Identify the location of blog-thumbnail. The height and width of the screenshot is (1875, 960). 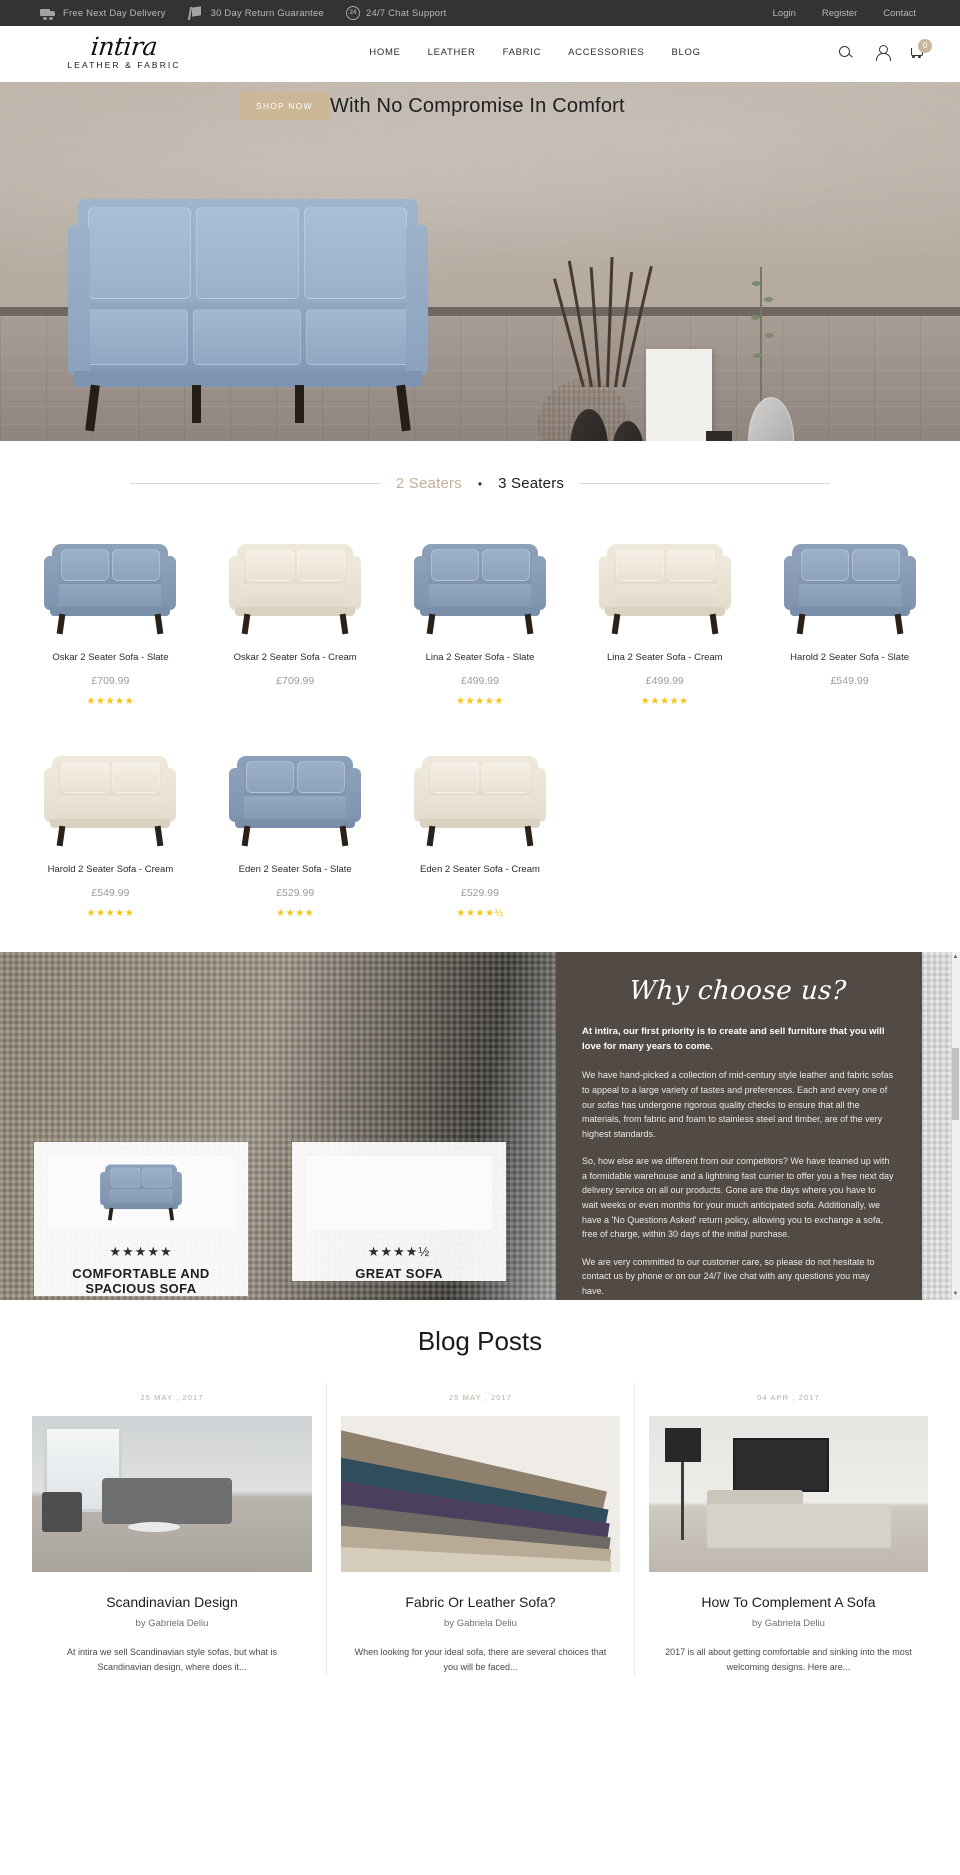
(788, 1494).